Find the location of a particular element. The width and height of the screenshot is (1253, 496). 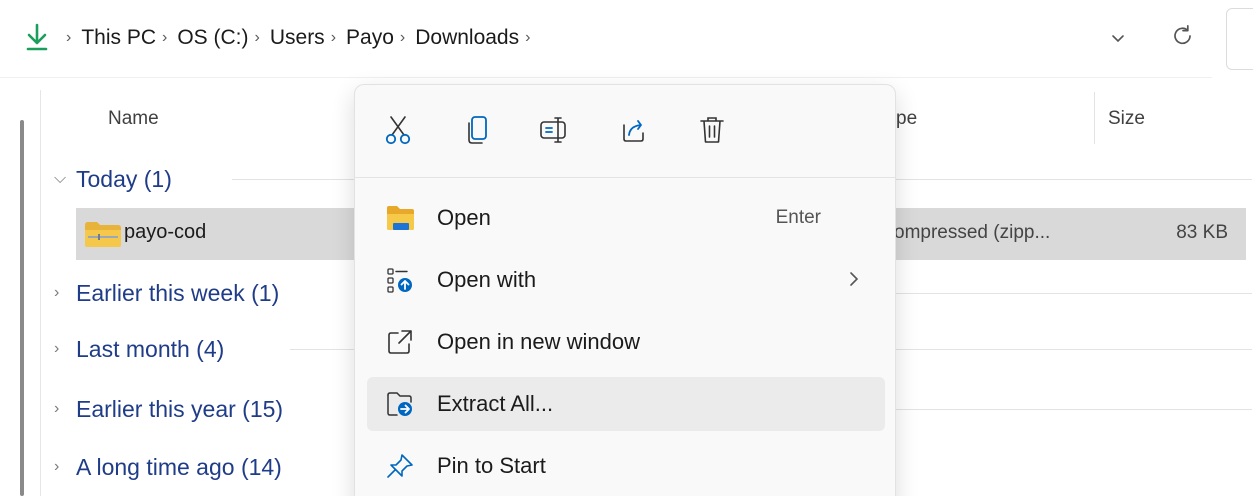

copy-icon is located at coordinates (478, 130).